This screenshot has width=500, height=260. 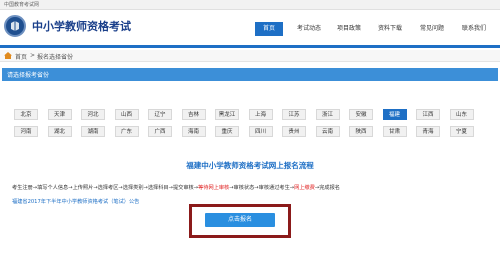 I want to click on province-button: 江西, so click(x=428, y=114).